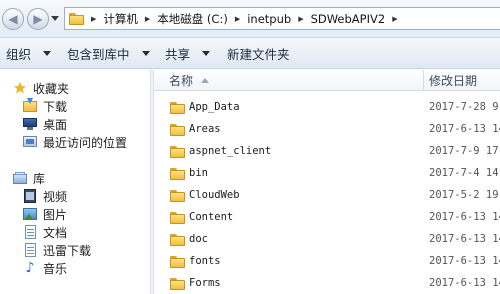 The image size is (500, 294). What do you see at coordinates (30, 214) in the screenshot?
I see `pictures-icon` at bounding box center [30, 214].